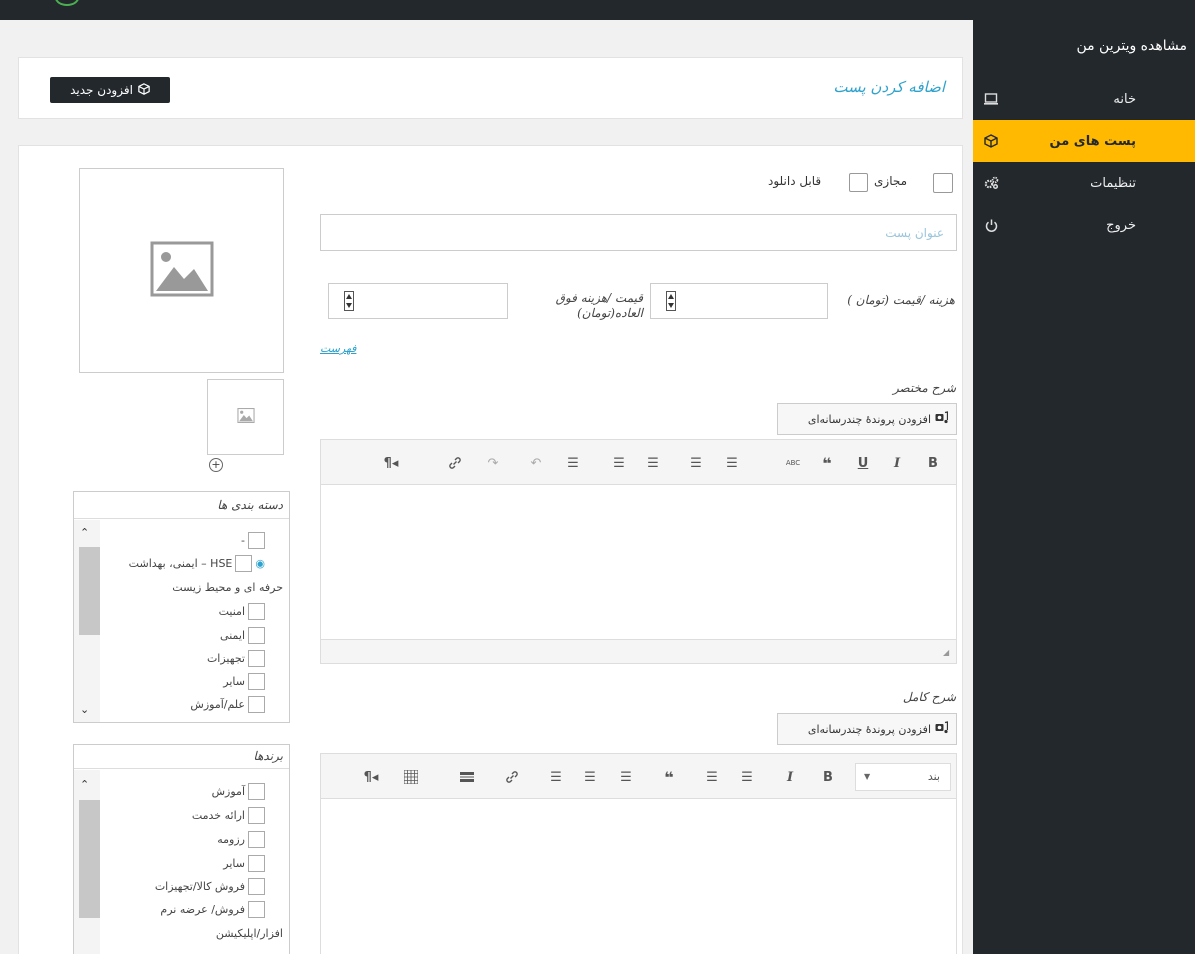  Describe the element at coordinates (242, 635) in the screenshot. I see `category-item: ایمنی` at that location.